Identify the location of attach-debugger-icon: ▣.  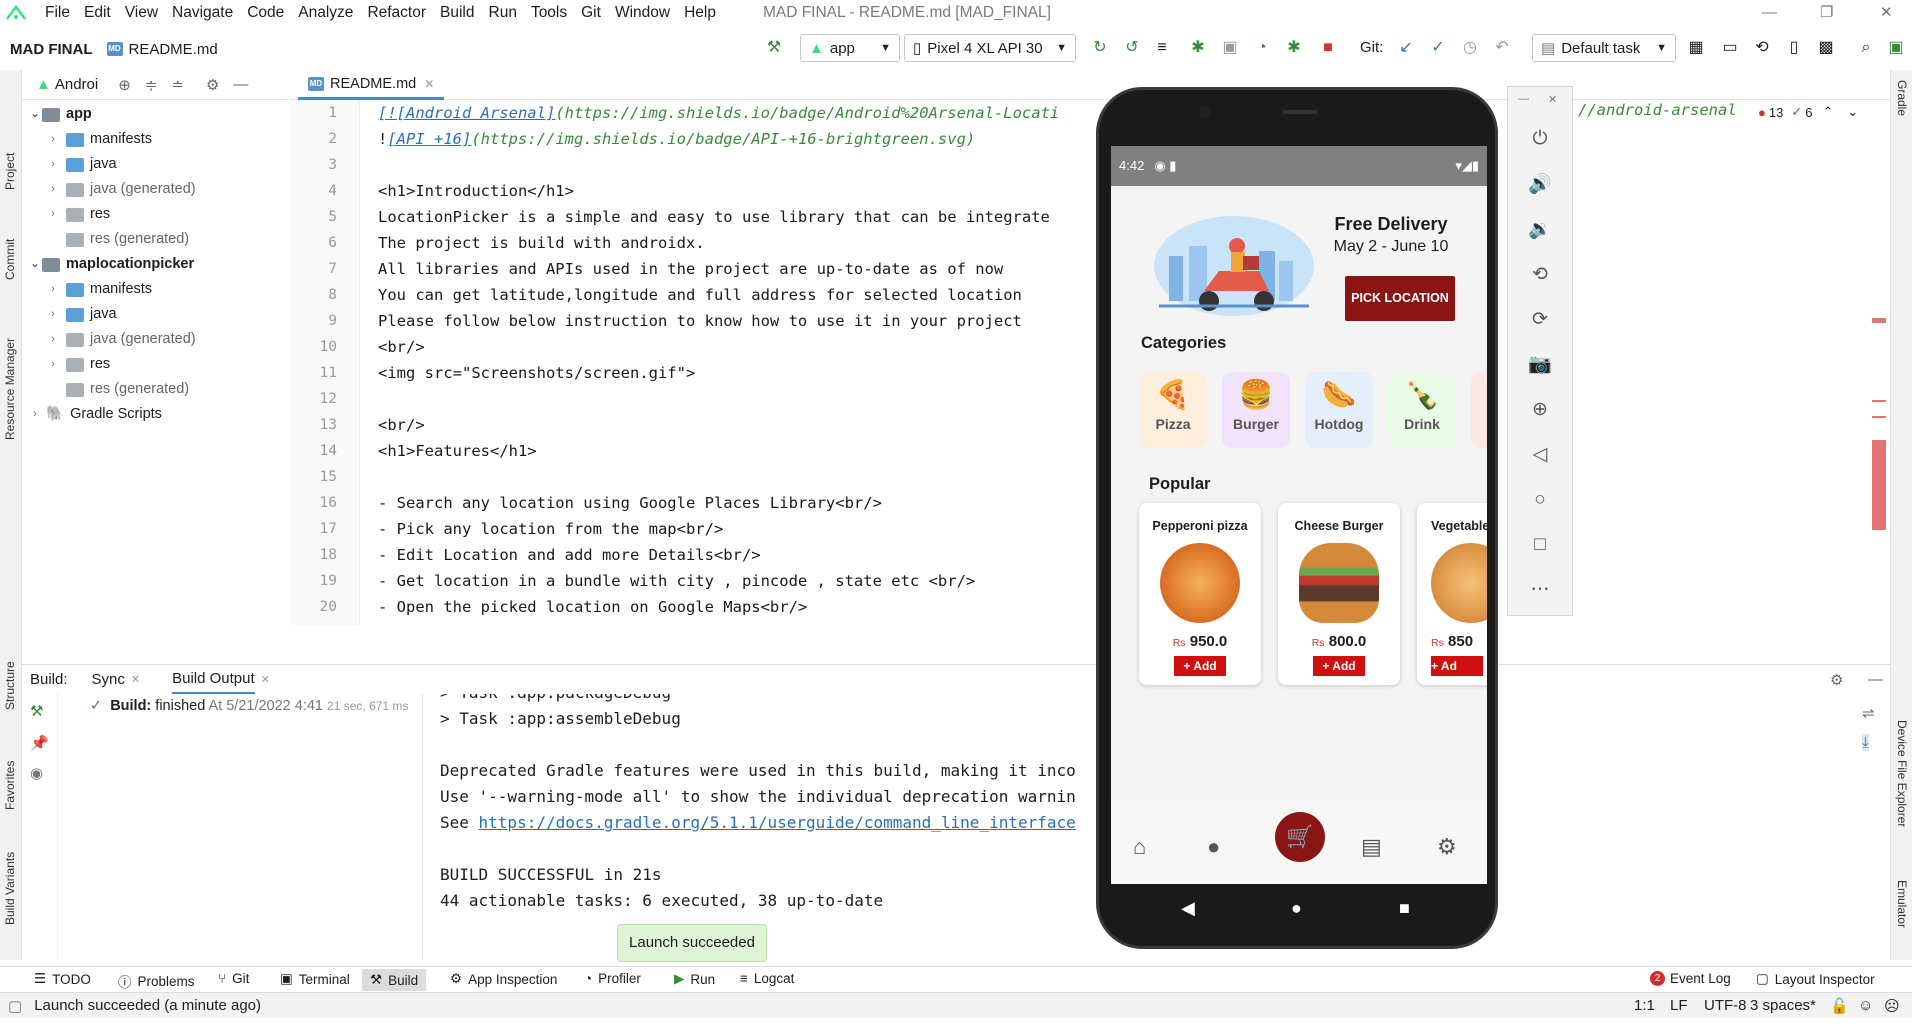
(1230, 48).